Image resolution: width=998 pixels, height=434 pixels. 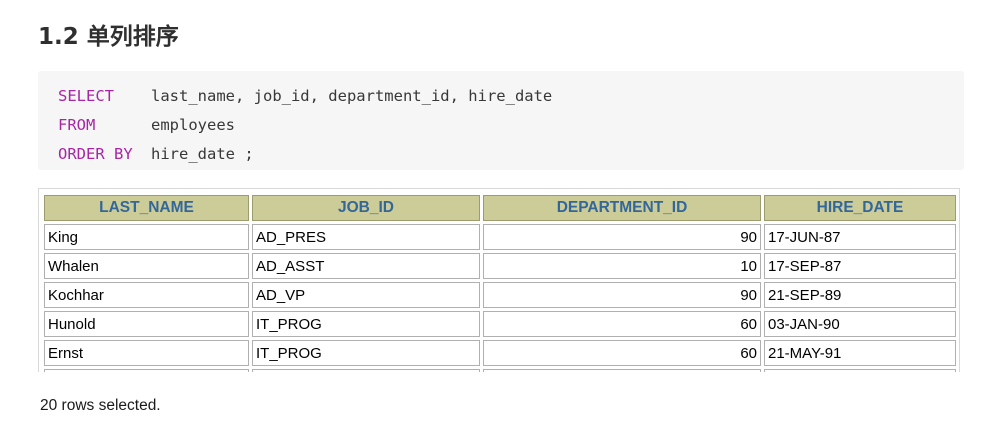 What do you see at coordinates (860, 266) in the screenshot?
I see `cell-hire-date: 17-SEP-87` at bounding box center [860, 266].